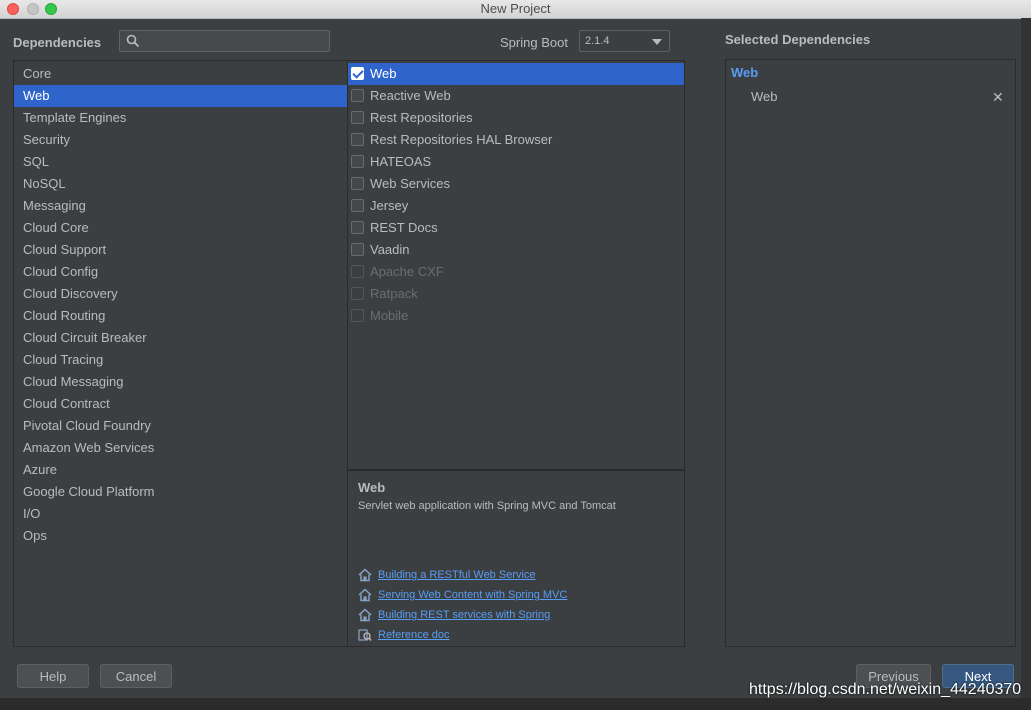 Image resolution: width=1031 pixels, height=710 pixels. I want to click on category-item: NoSQL, so click(180, 184).